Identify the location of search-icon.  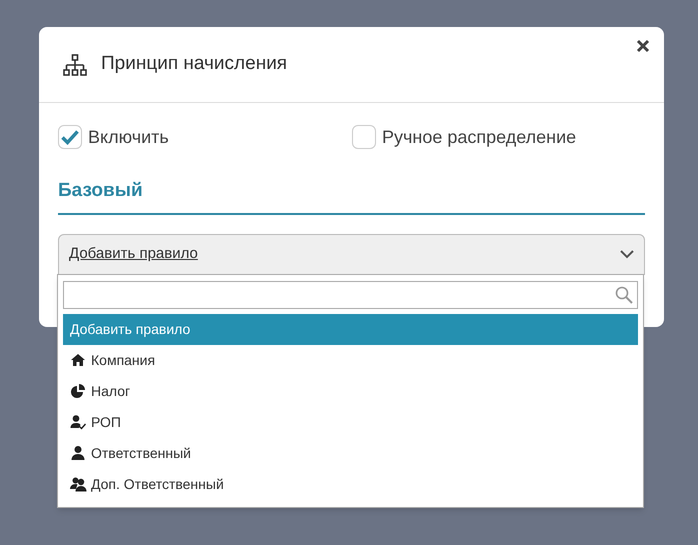
(624, 295).